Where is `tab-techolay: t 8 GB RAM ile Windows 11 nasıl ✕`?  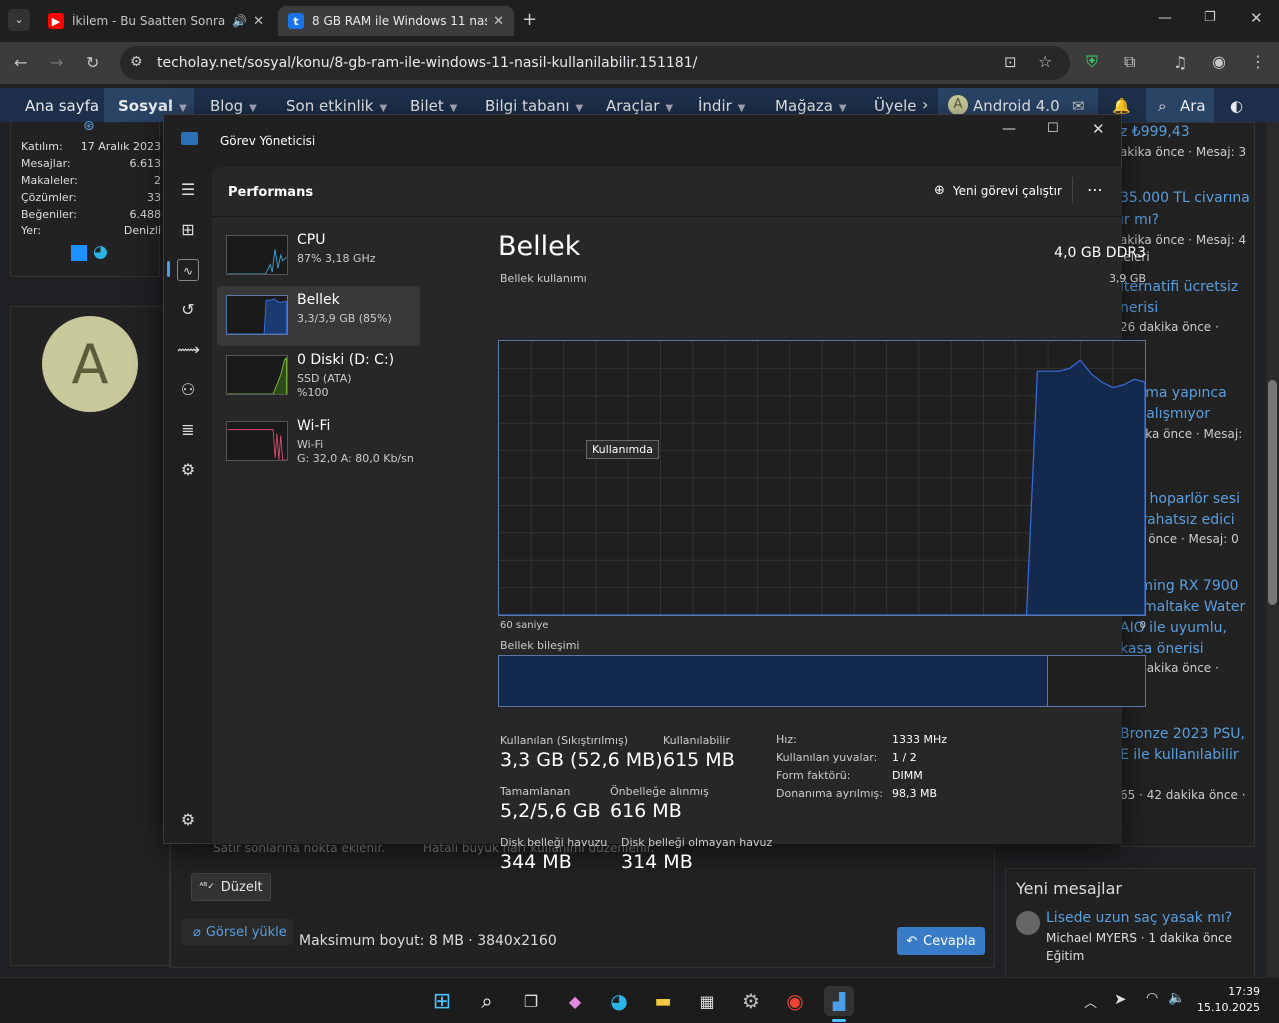
tab-techolay: t 8 GB RAM ile Windows 11 nasıl ✕ is located at coordinates (396, 21).